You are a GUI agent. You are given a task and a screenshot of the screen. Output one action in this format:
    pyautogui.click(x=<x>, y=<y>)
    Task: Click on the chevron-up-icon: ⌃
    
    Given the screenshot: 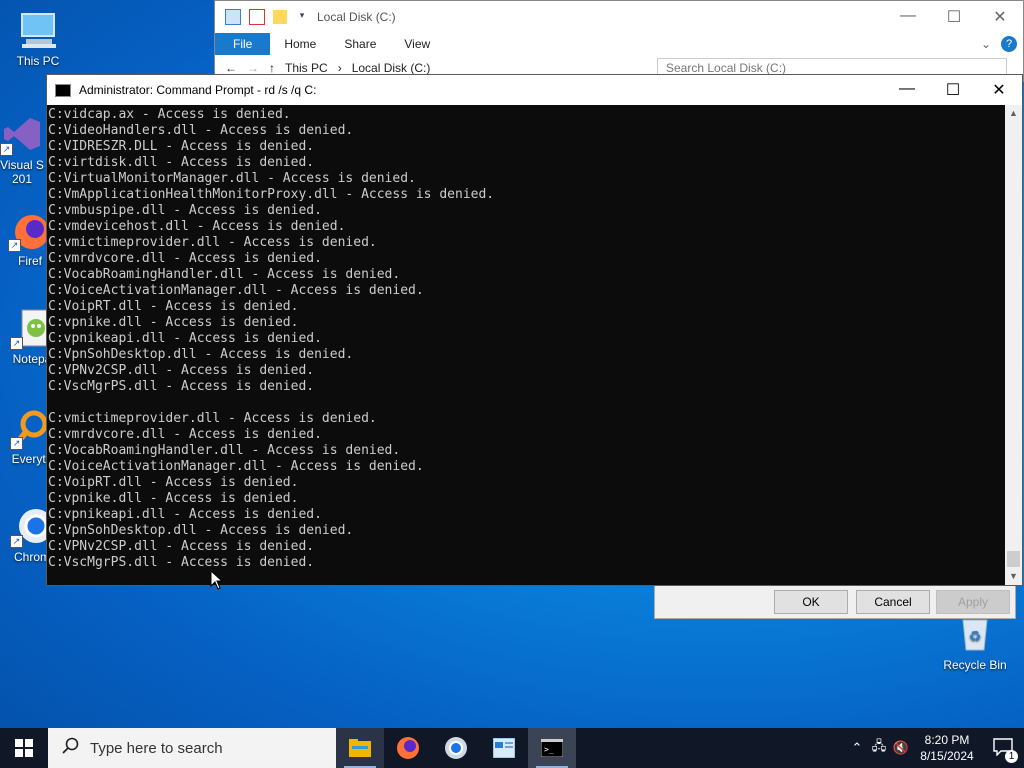 What is the action you would take?
    pyautogui.click(x=857, y=748)
    